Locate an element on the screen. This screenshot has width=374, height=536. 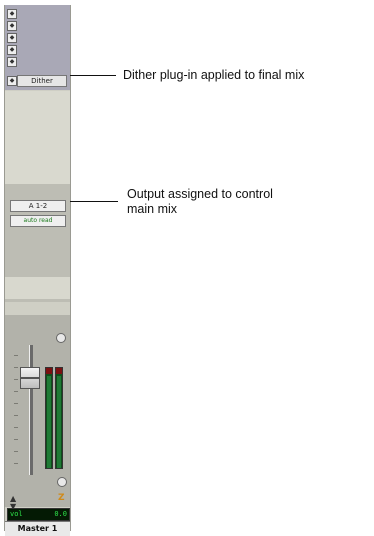
insert-b-selector: ◆ is located at coordinates (12, 26).